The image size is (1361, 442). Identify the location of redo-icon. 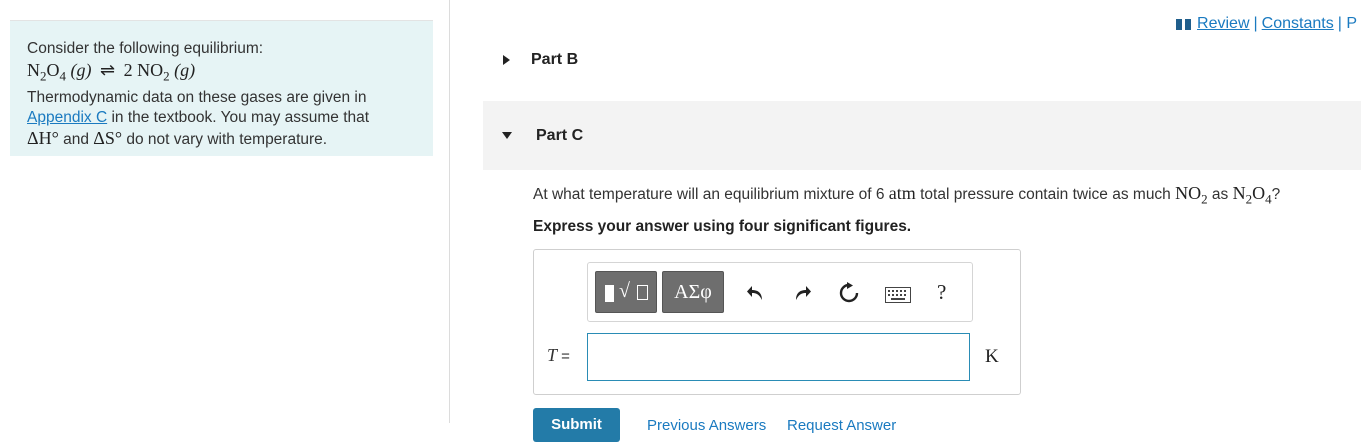
(802, 293).